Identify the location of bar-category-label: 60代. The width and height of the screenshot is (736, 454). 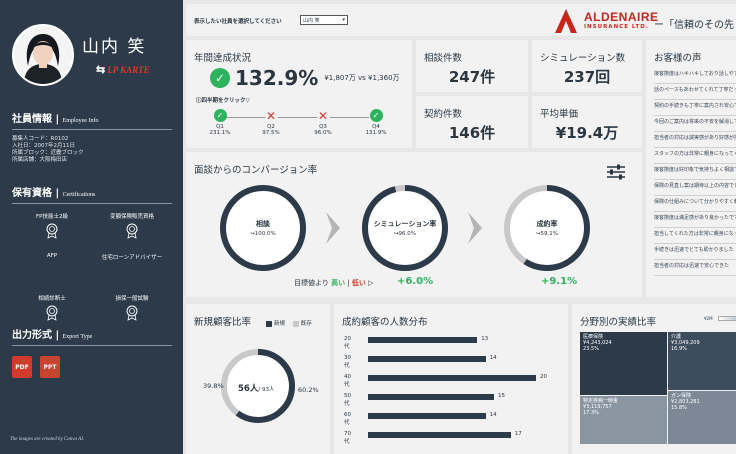
(347, 419).